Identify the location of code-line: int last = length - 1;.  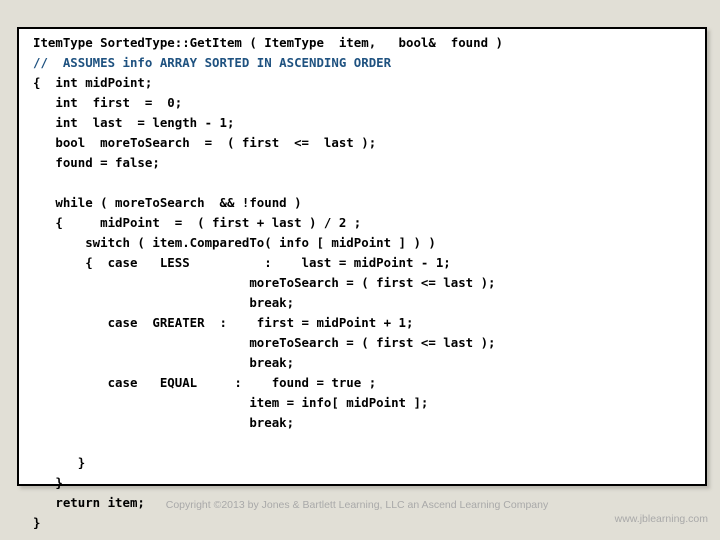
(134, 122).